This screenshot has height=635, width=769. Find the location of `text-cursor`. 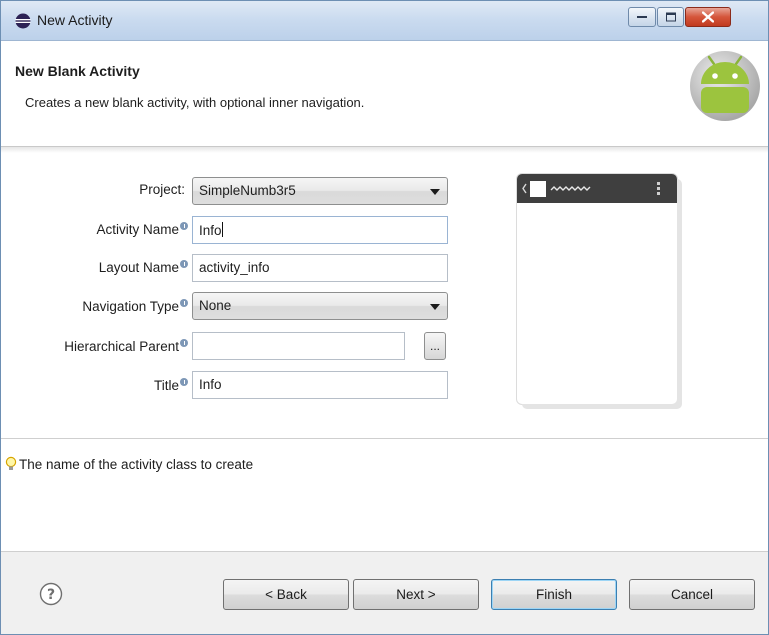

text-cursor is located at coordinates (222, 229).